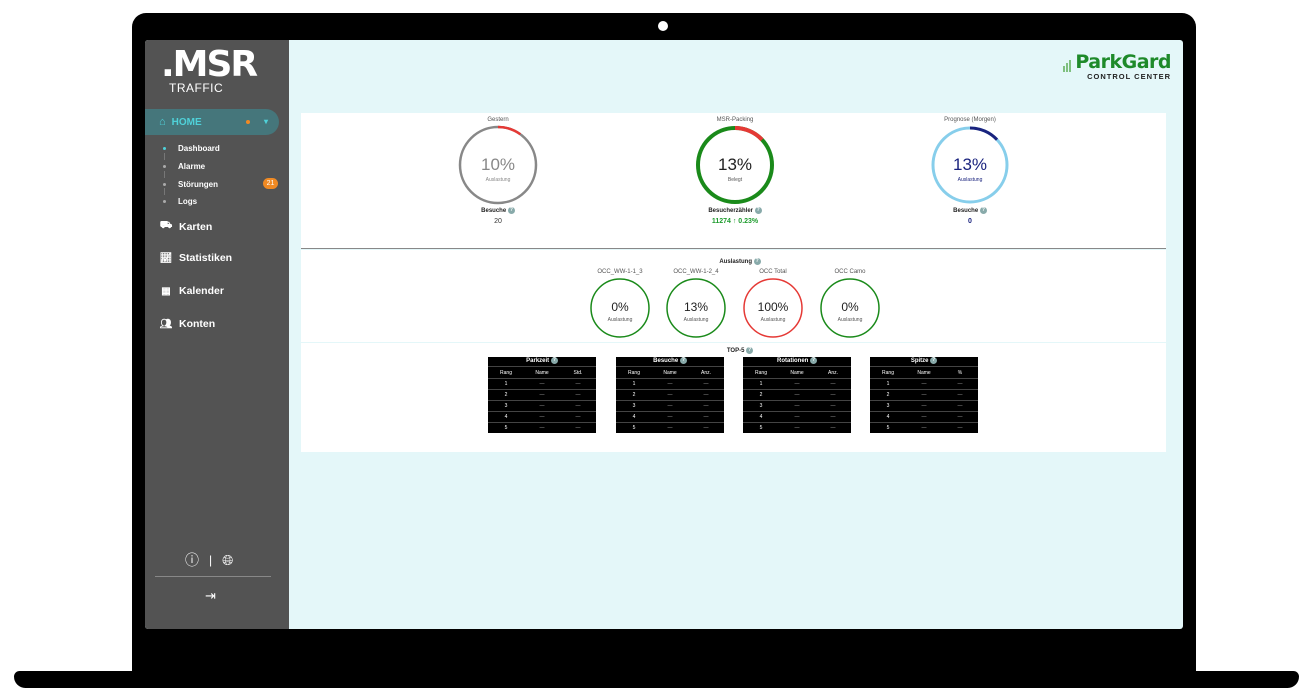 The width and height of the screenshot is (1299, 688). I want to click on sidebar-item-konten: 👥︎ Konten, so click(187, 324).